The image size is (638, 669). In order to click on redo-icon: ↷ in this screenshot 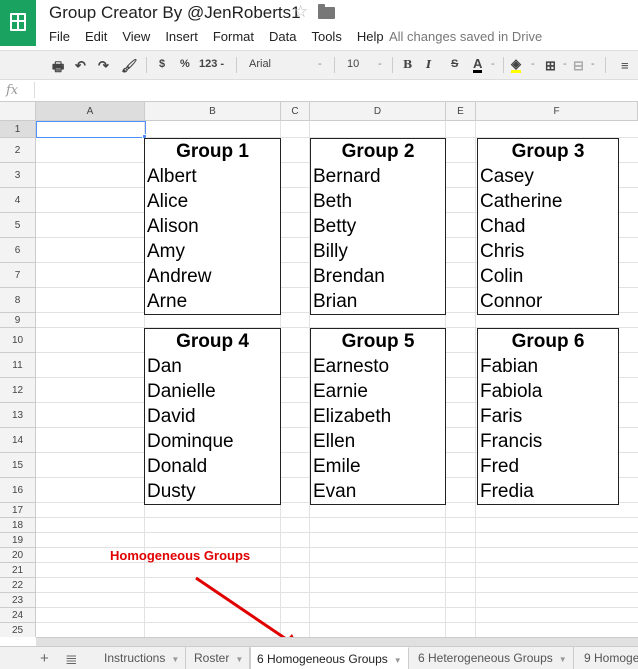, I will do `click(103, 66)`.